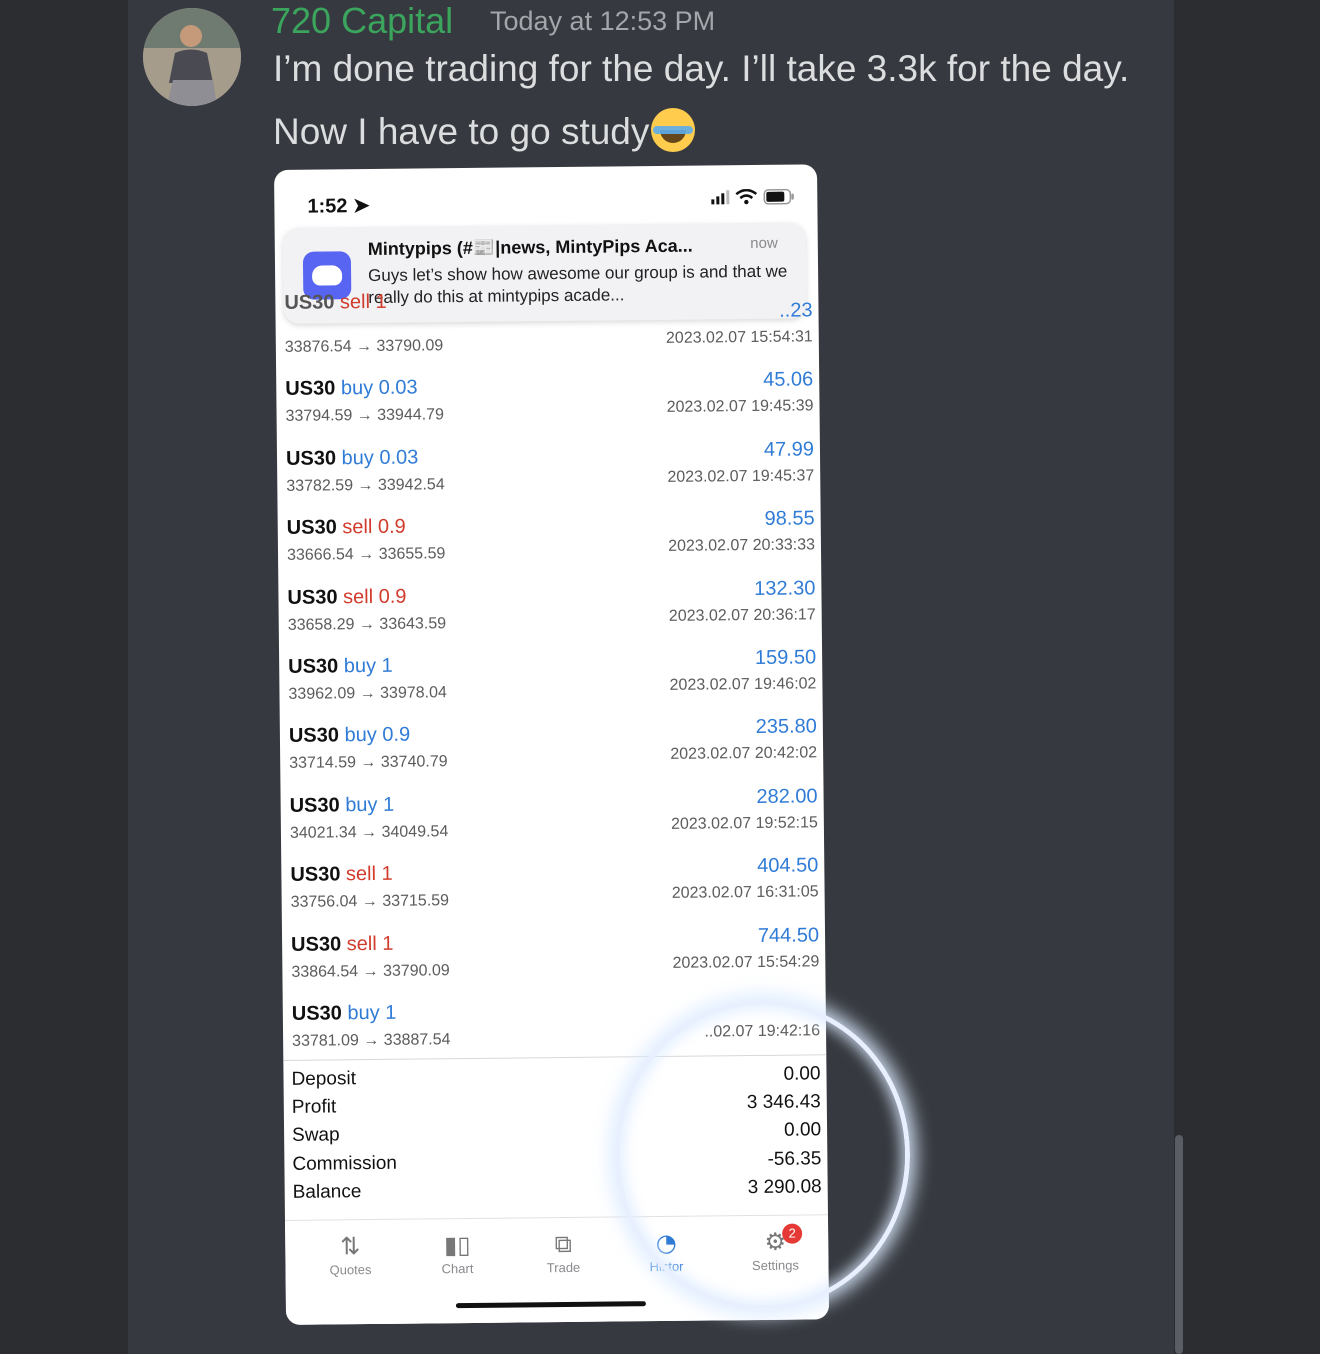 The height and width of the screenshot is (1354, 1320). I want to click on summary-value: -56.35, so click(794, 1158).